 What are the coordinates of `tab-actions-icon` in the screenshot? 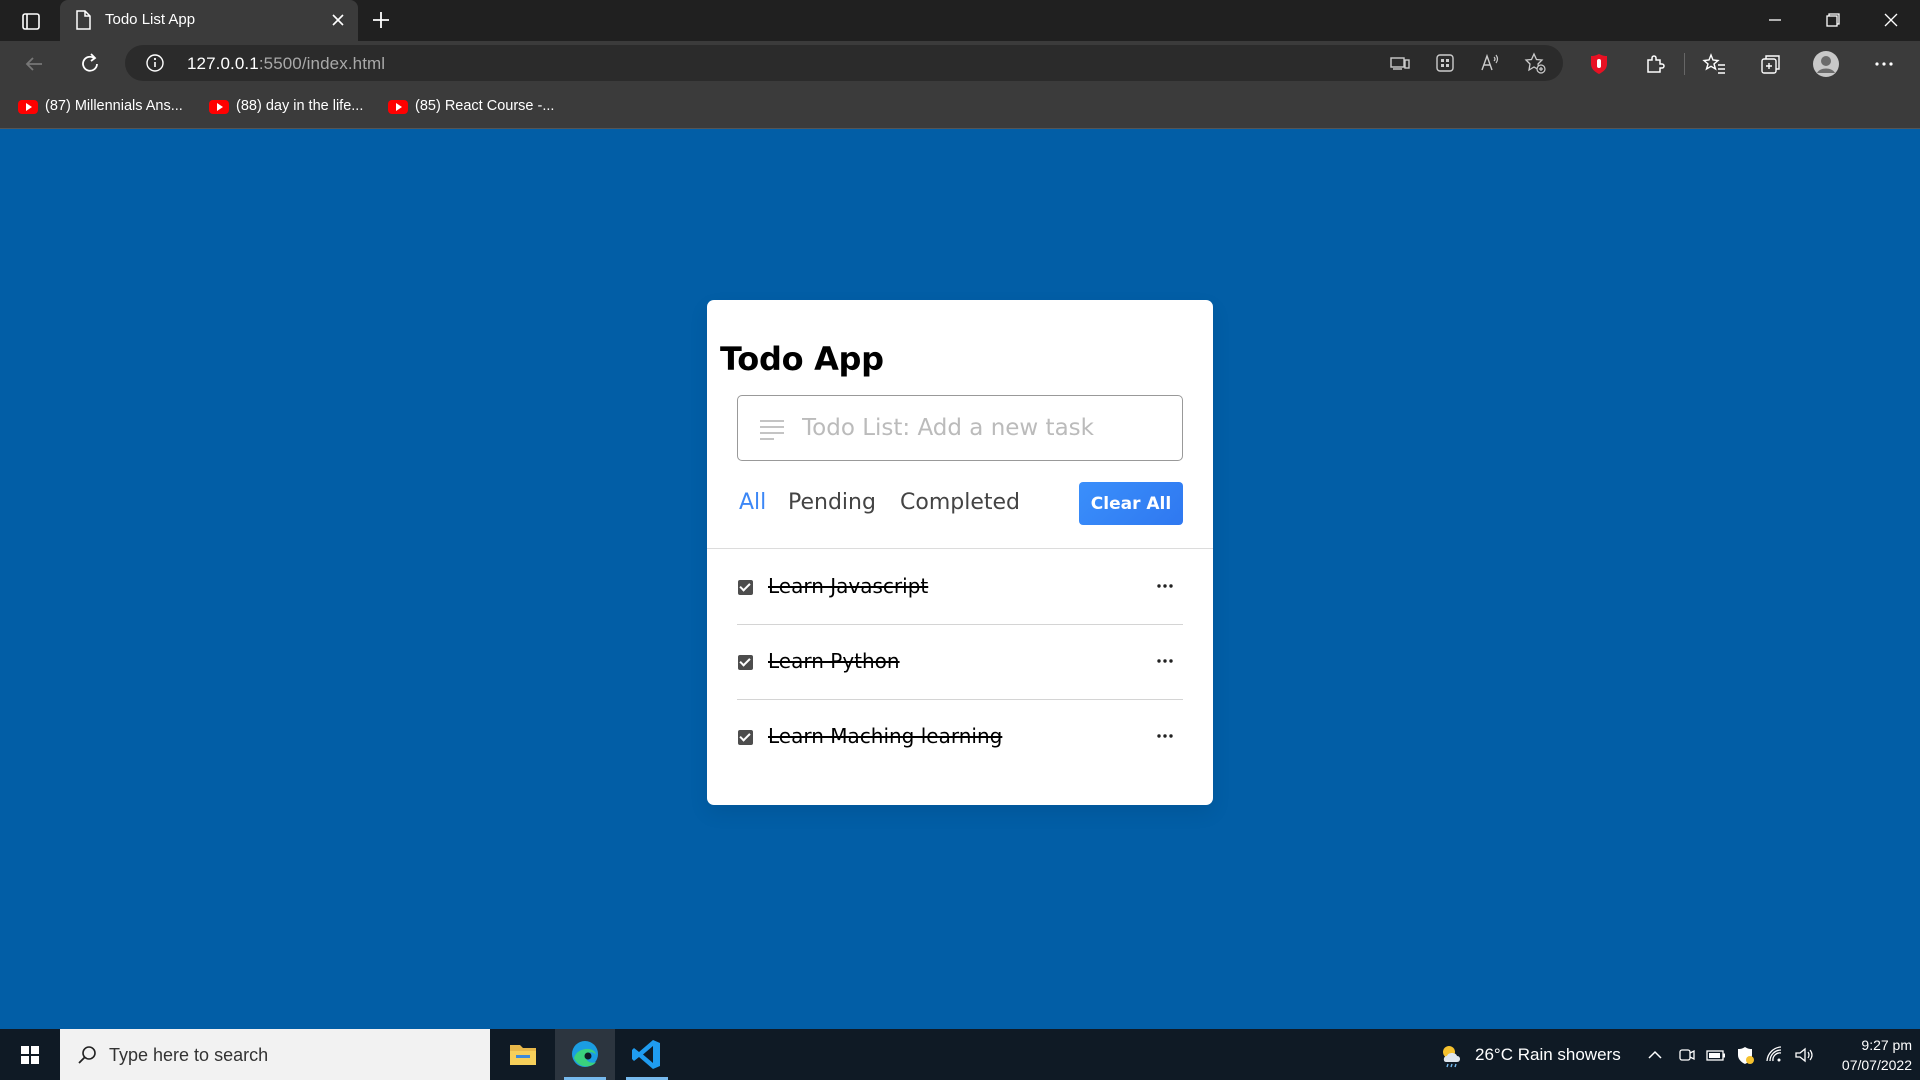 It's located at (30, 21).